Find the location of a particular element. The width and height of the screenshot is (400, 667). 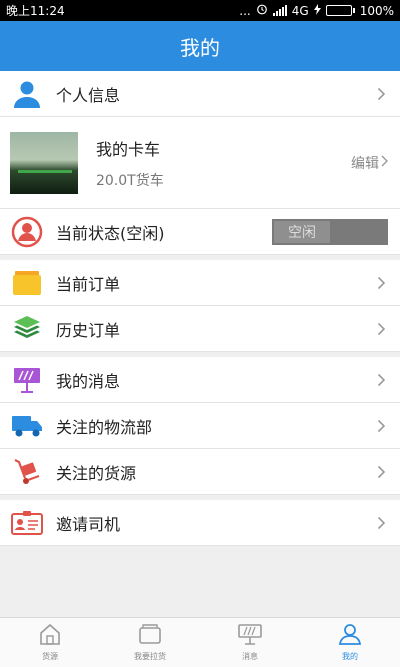

battery-icon is located at coordinates (340, 10).